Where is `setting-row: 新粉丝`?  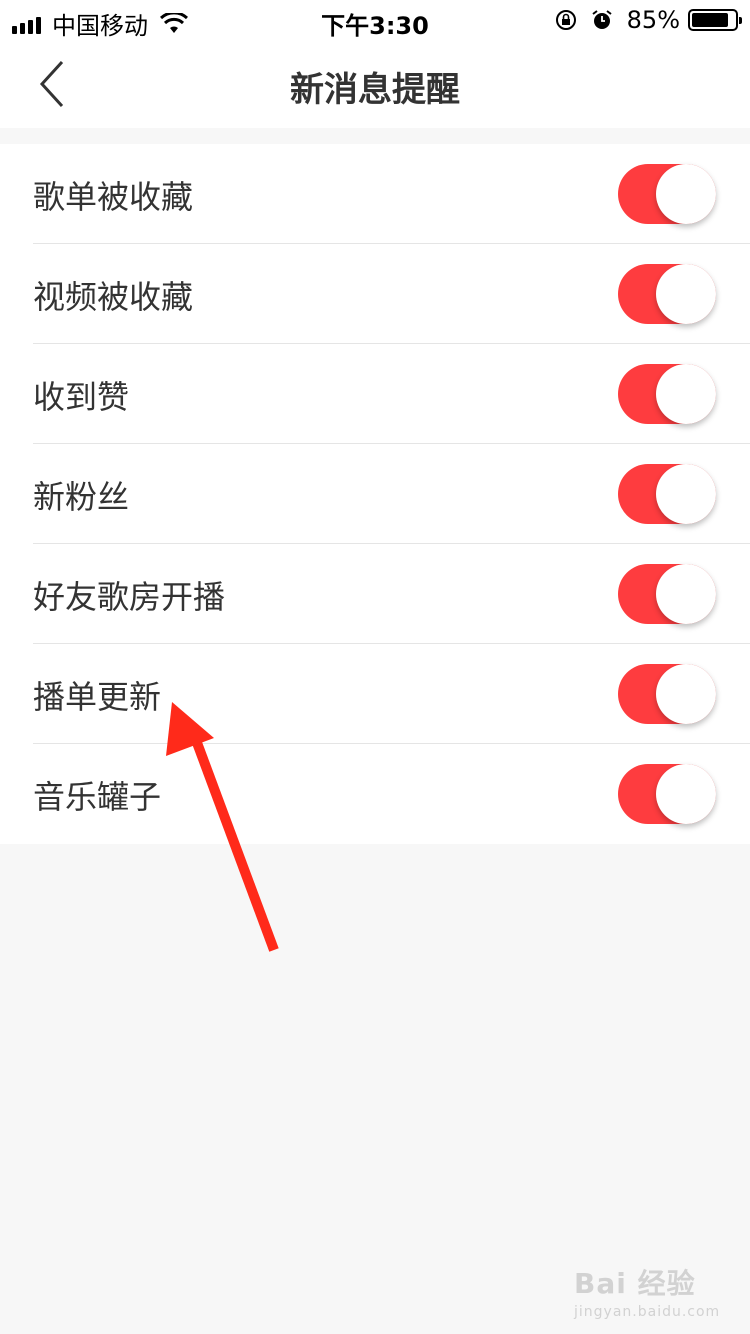
setting-row: 新粉丝 is located at coordinates (375, 494).